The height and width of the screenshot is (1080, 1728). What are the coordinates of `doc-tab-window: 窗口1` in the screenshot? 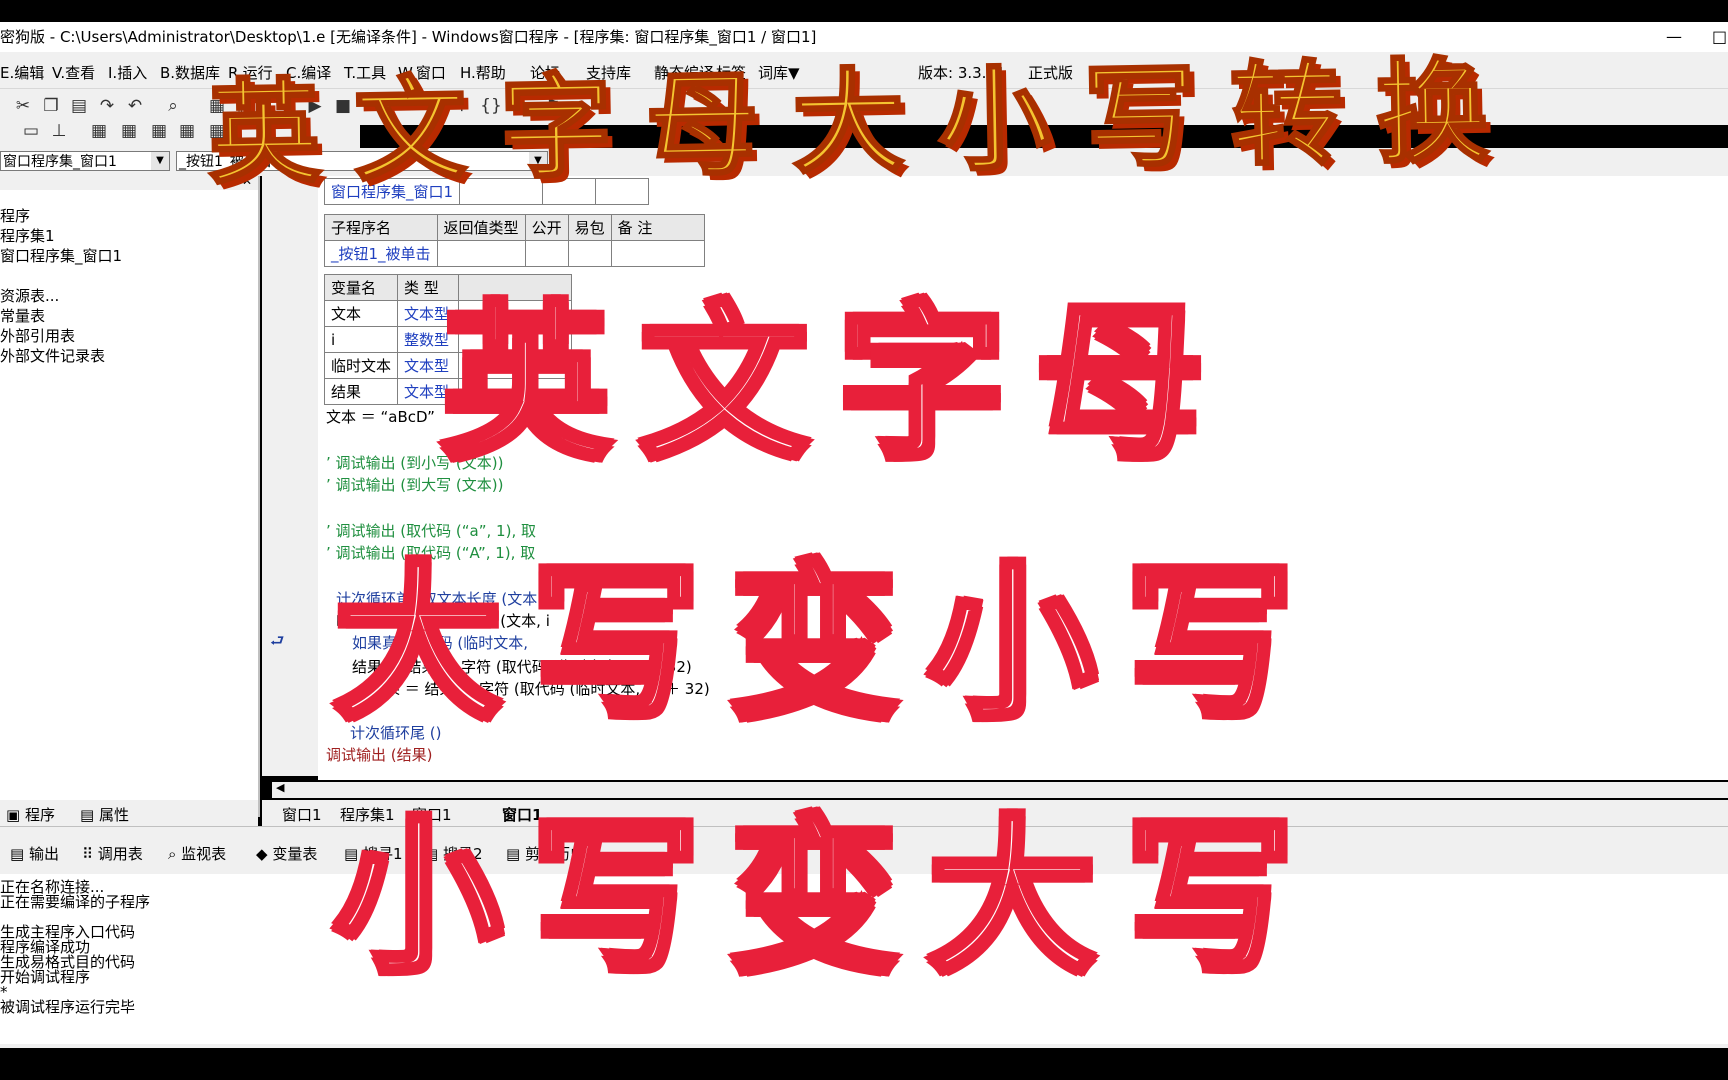 It's located at (302, 814).